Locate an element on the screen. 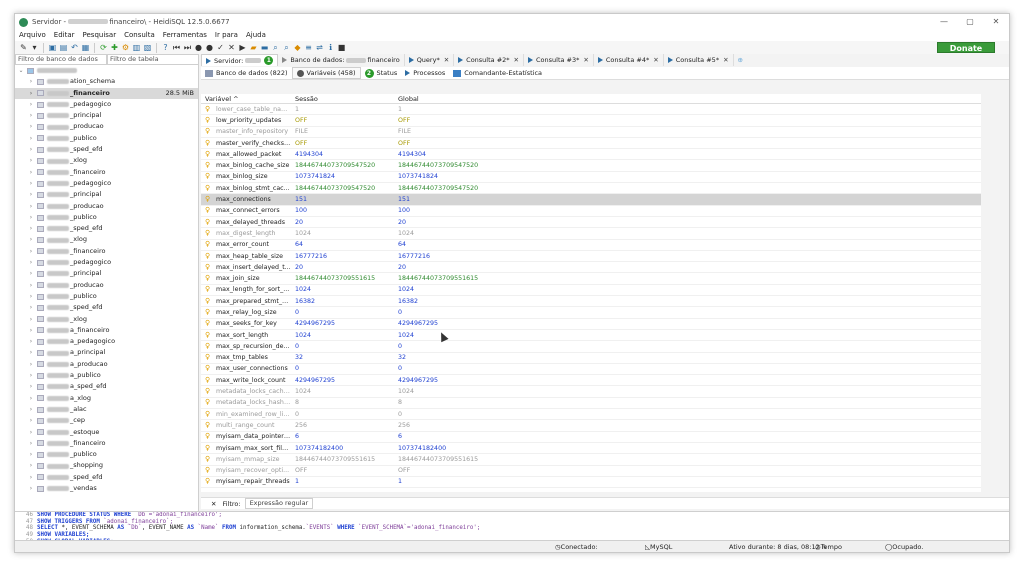 The width and height of the screenshot is (1024, 566). delete-record-icon: ● is located at coordinates (209, 47).